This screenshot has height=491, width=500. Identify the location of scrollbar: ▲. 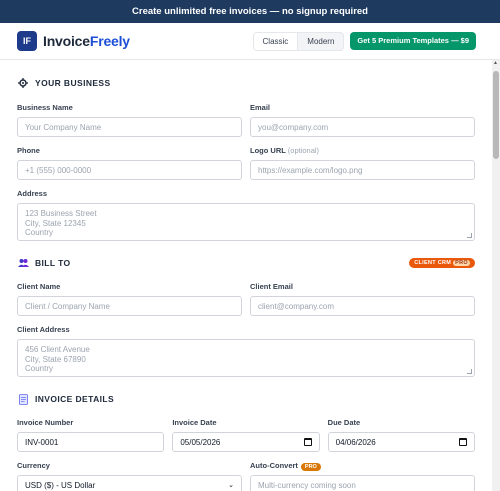
(496, 275).